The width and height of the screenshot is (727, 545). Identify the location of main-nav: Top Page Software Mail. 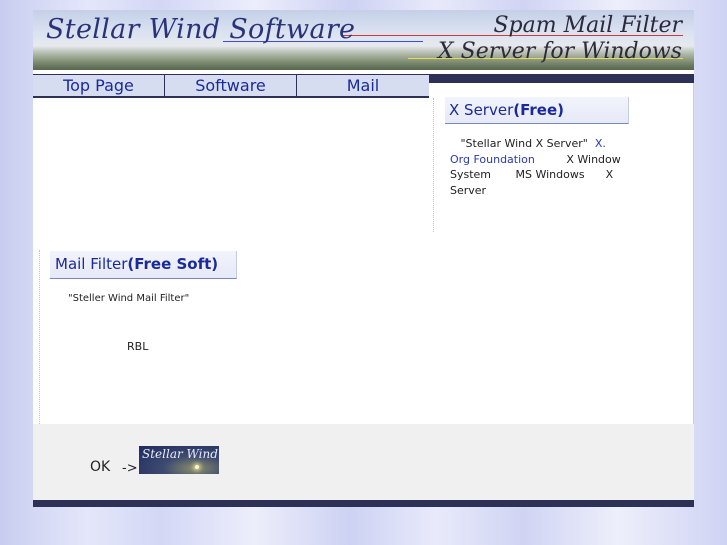
(231, 86).